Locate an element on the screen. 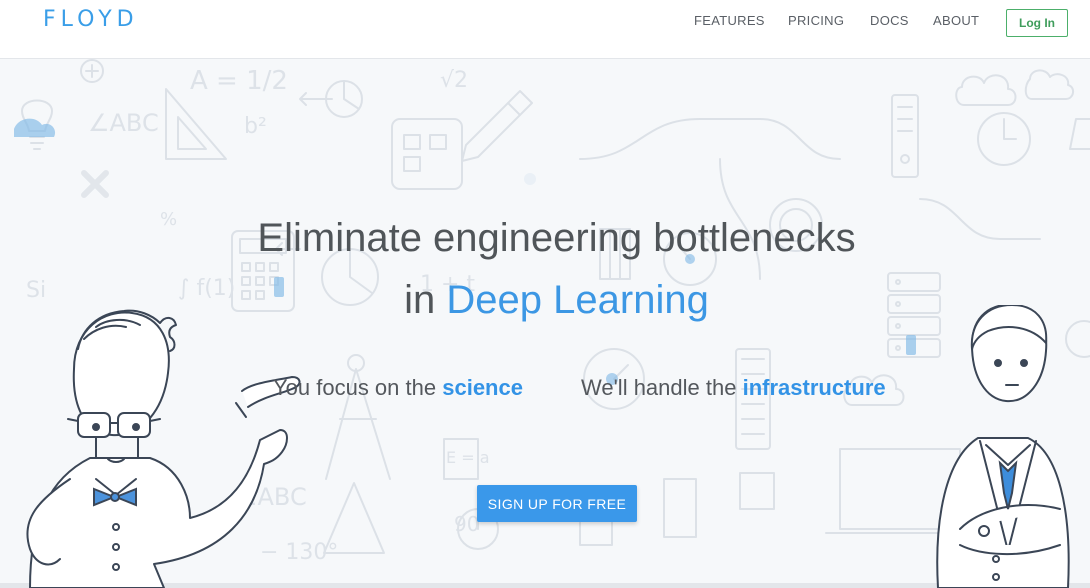 Image resolution: width=1090 pixels, height=588 pixels. doodle-text: b² is located at coordinates (255, 126).